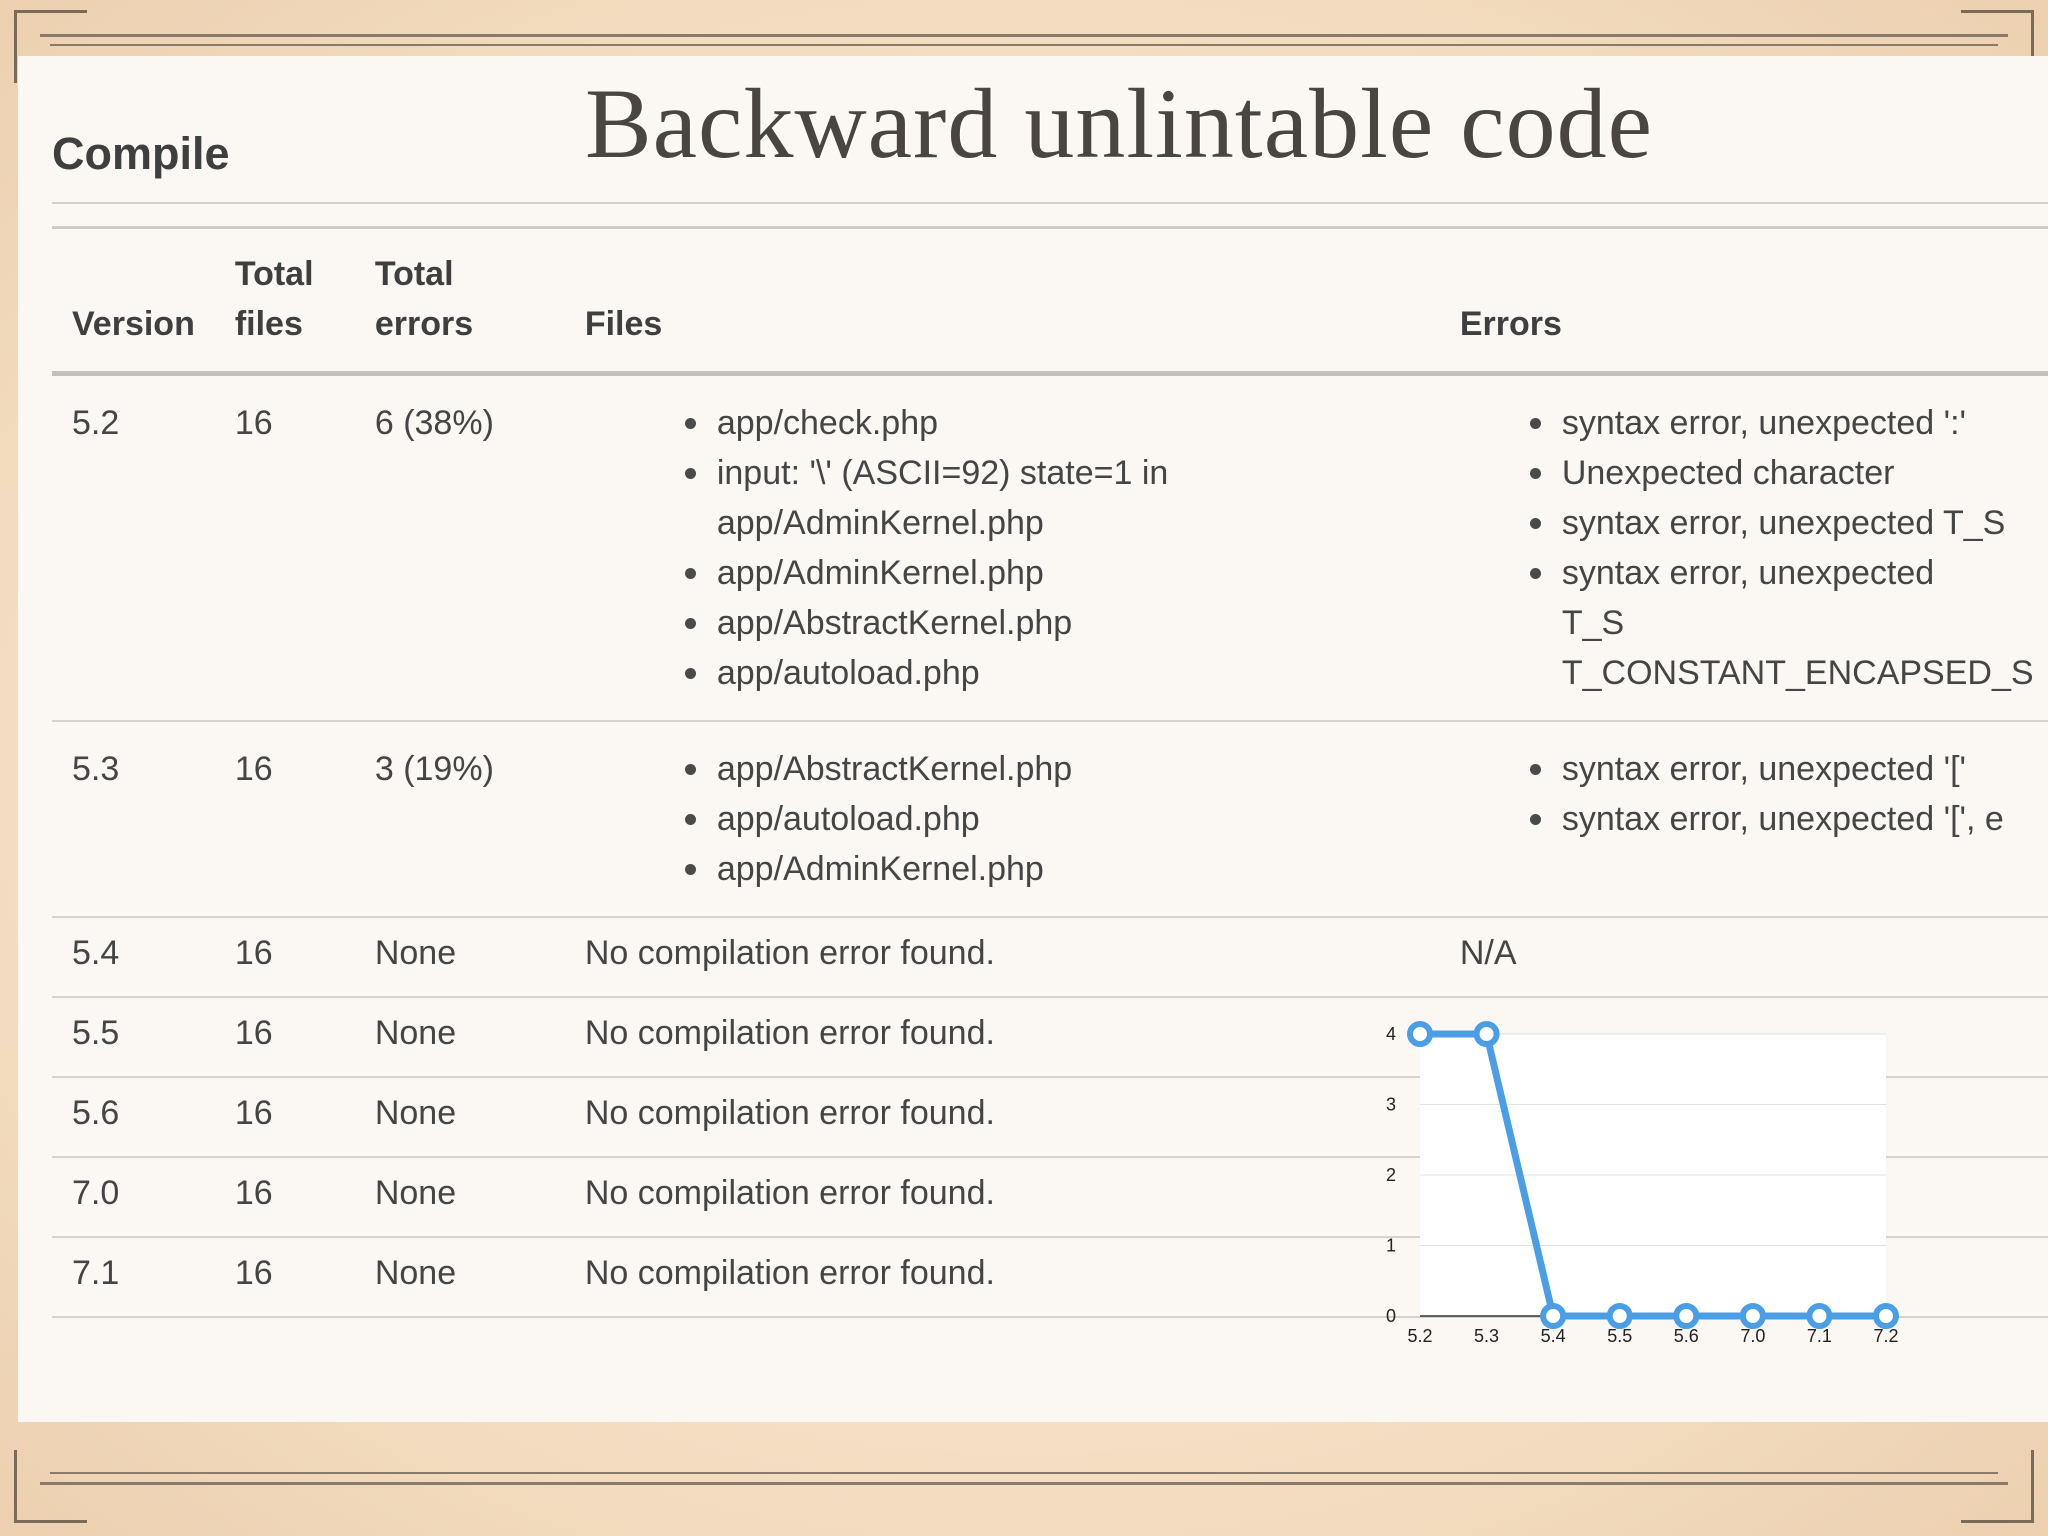 This screenshot has height=1536, width=2048. Describe the element at coordinates (1486, 1336) in the screenshot. I see `x-tick-label: 5.3` at that location.